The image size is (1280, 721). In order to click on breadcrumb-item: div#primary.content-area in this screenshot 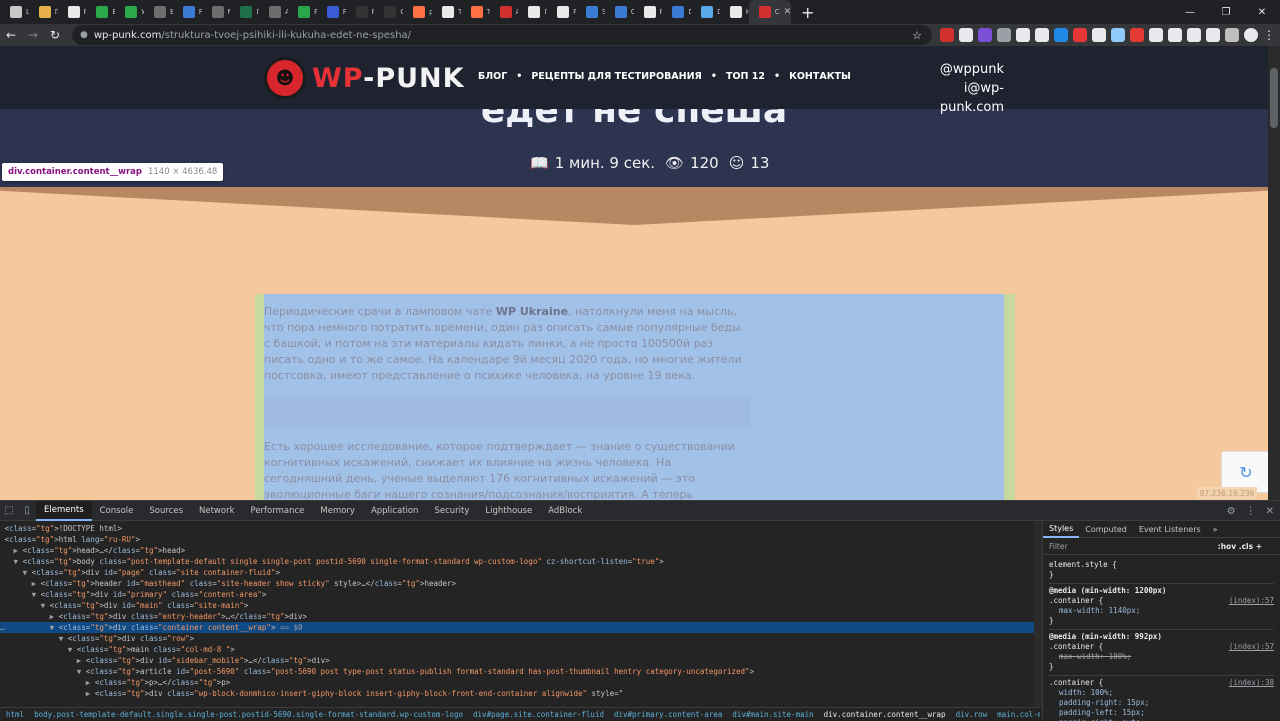, I will do `click(668, 714)`.